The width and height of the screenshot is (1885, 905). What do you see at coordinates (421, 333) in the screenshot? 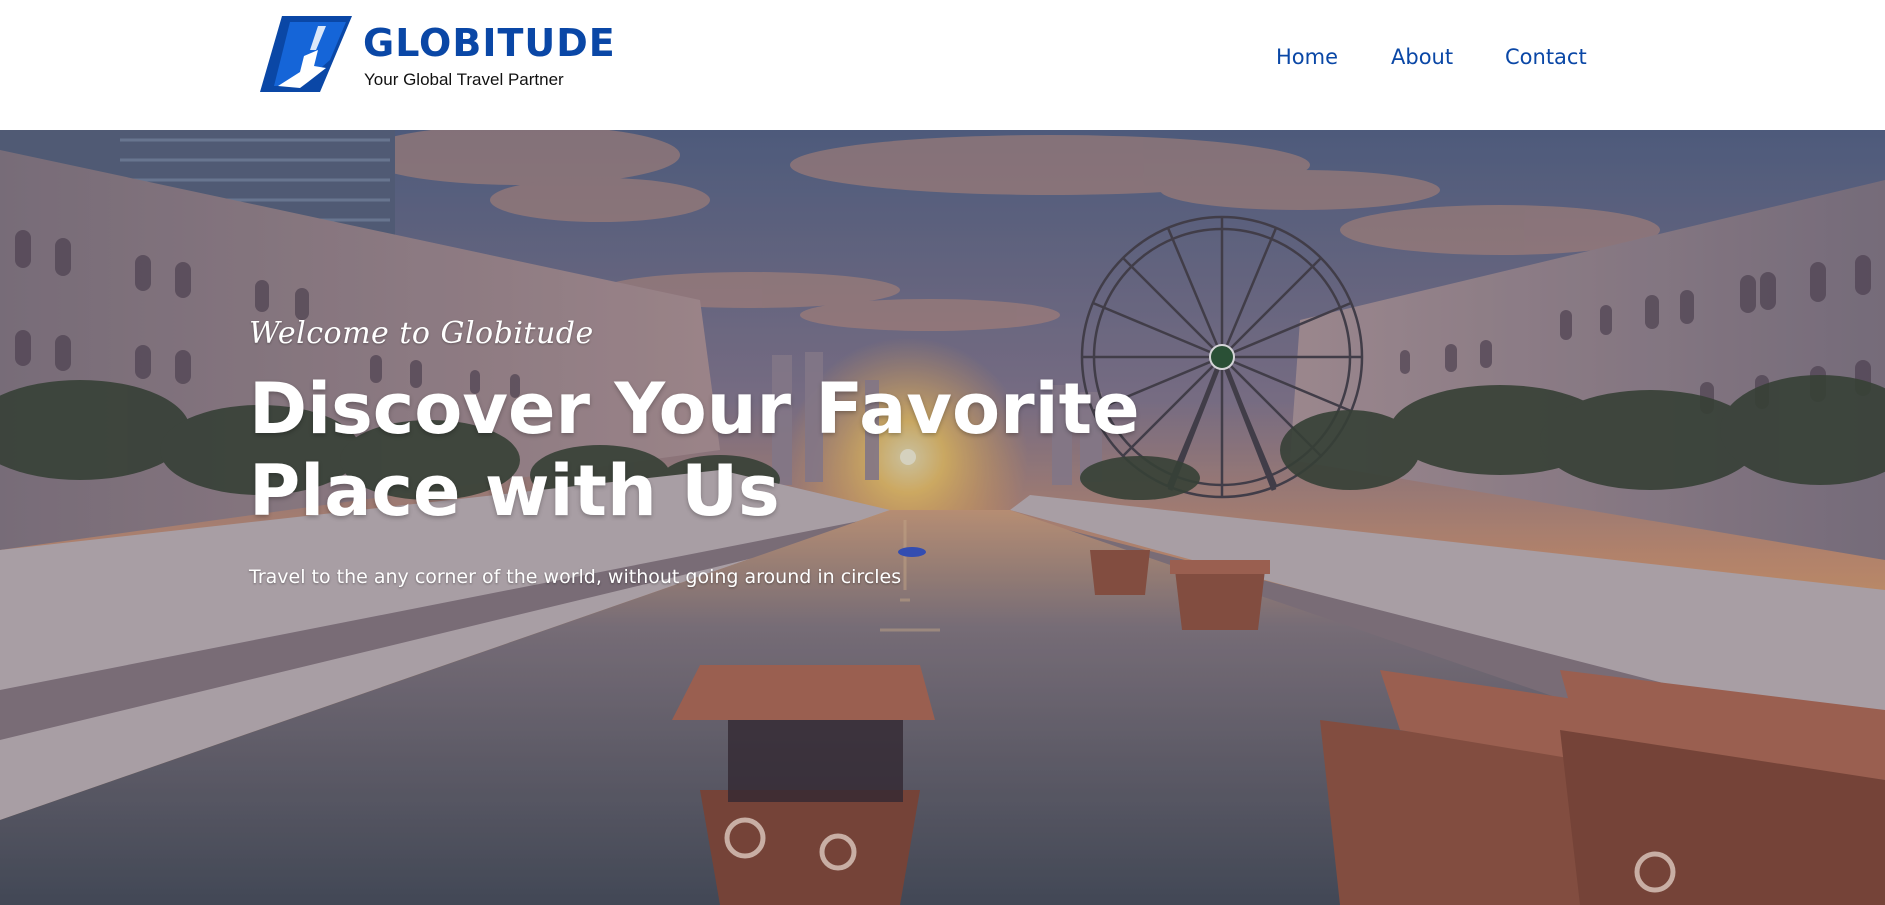
I see `hero-welcome-text: Welcome to Globitude` at bounding box center [421, 333].